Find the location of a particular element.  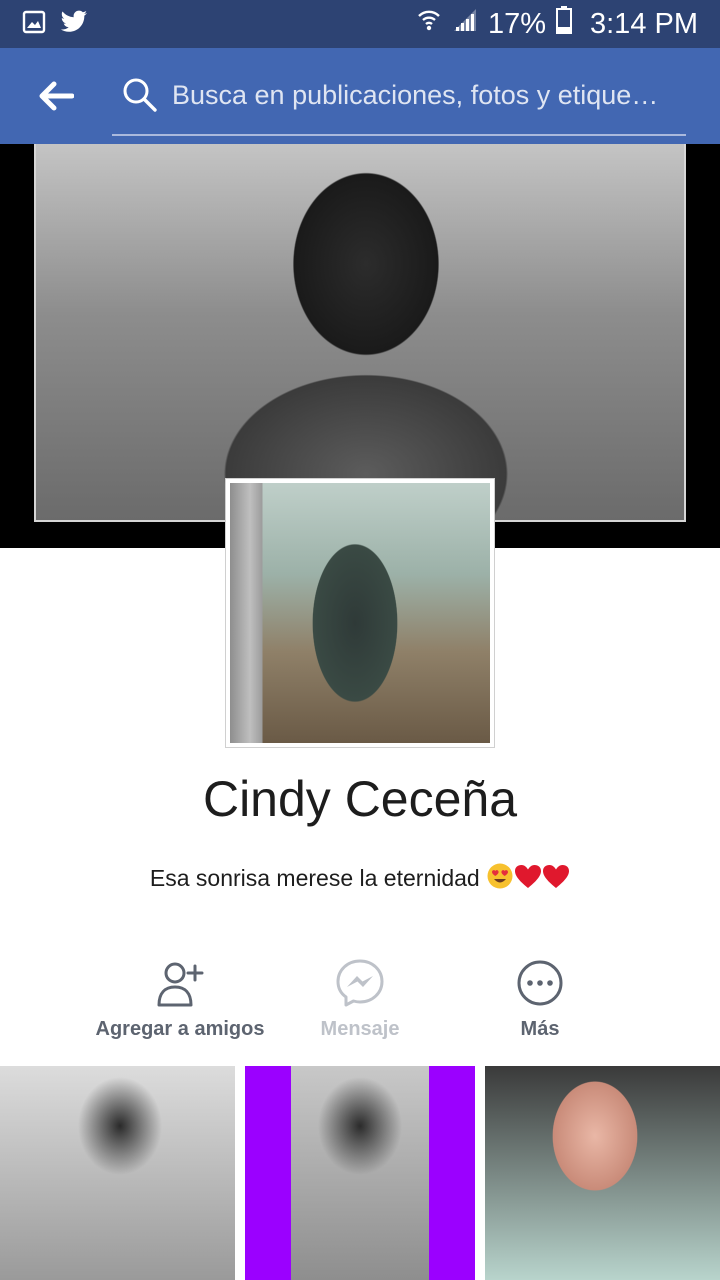

signal-icon is located at coordinates (465, 24).